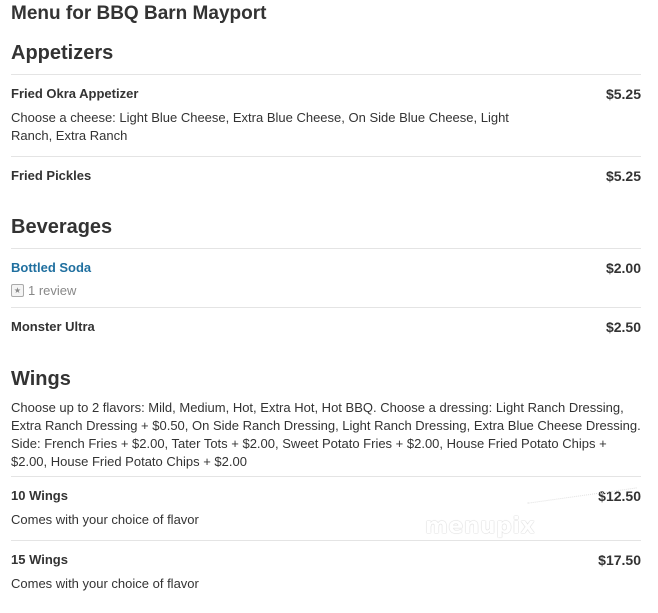 The image size is (658, 613). Describe the element at coordinates (39, 559) in the screenshot. I see `item-name: 15 Wings` at that location.